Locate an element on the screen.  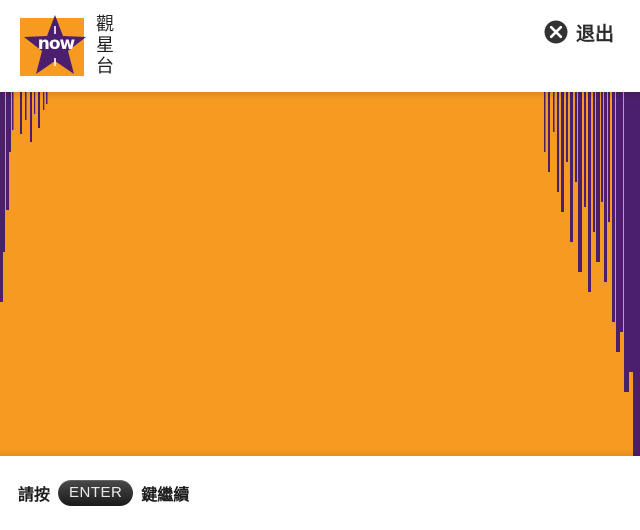
logo-brand-text: now is located at coordinates (56, 44).